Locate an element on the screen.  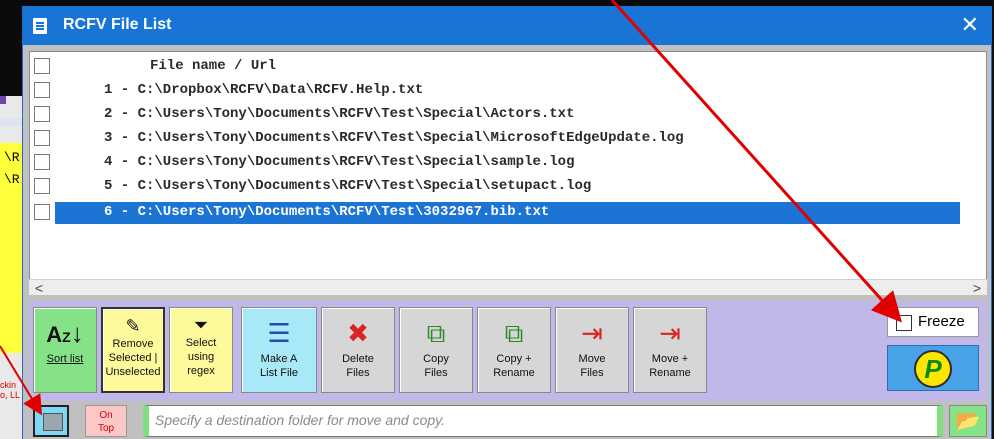
freeze-label: Freeze is located at coordinates (941, 321).